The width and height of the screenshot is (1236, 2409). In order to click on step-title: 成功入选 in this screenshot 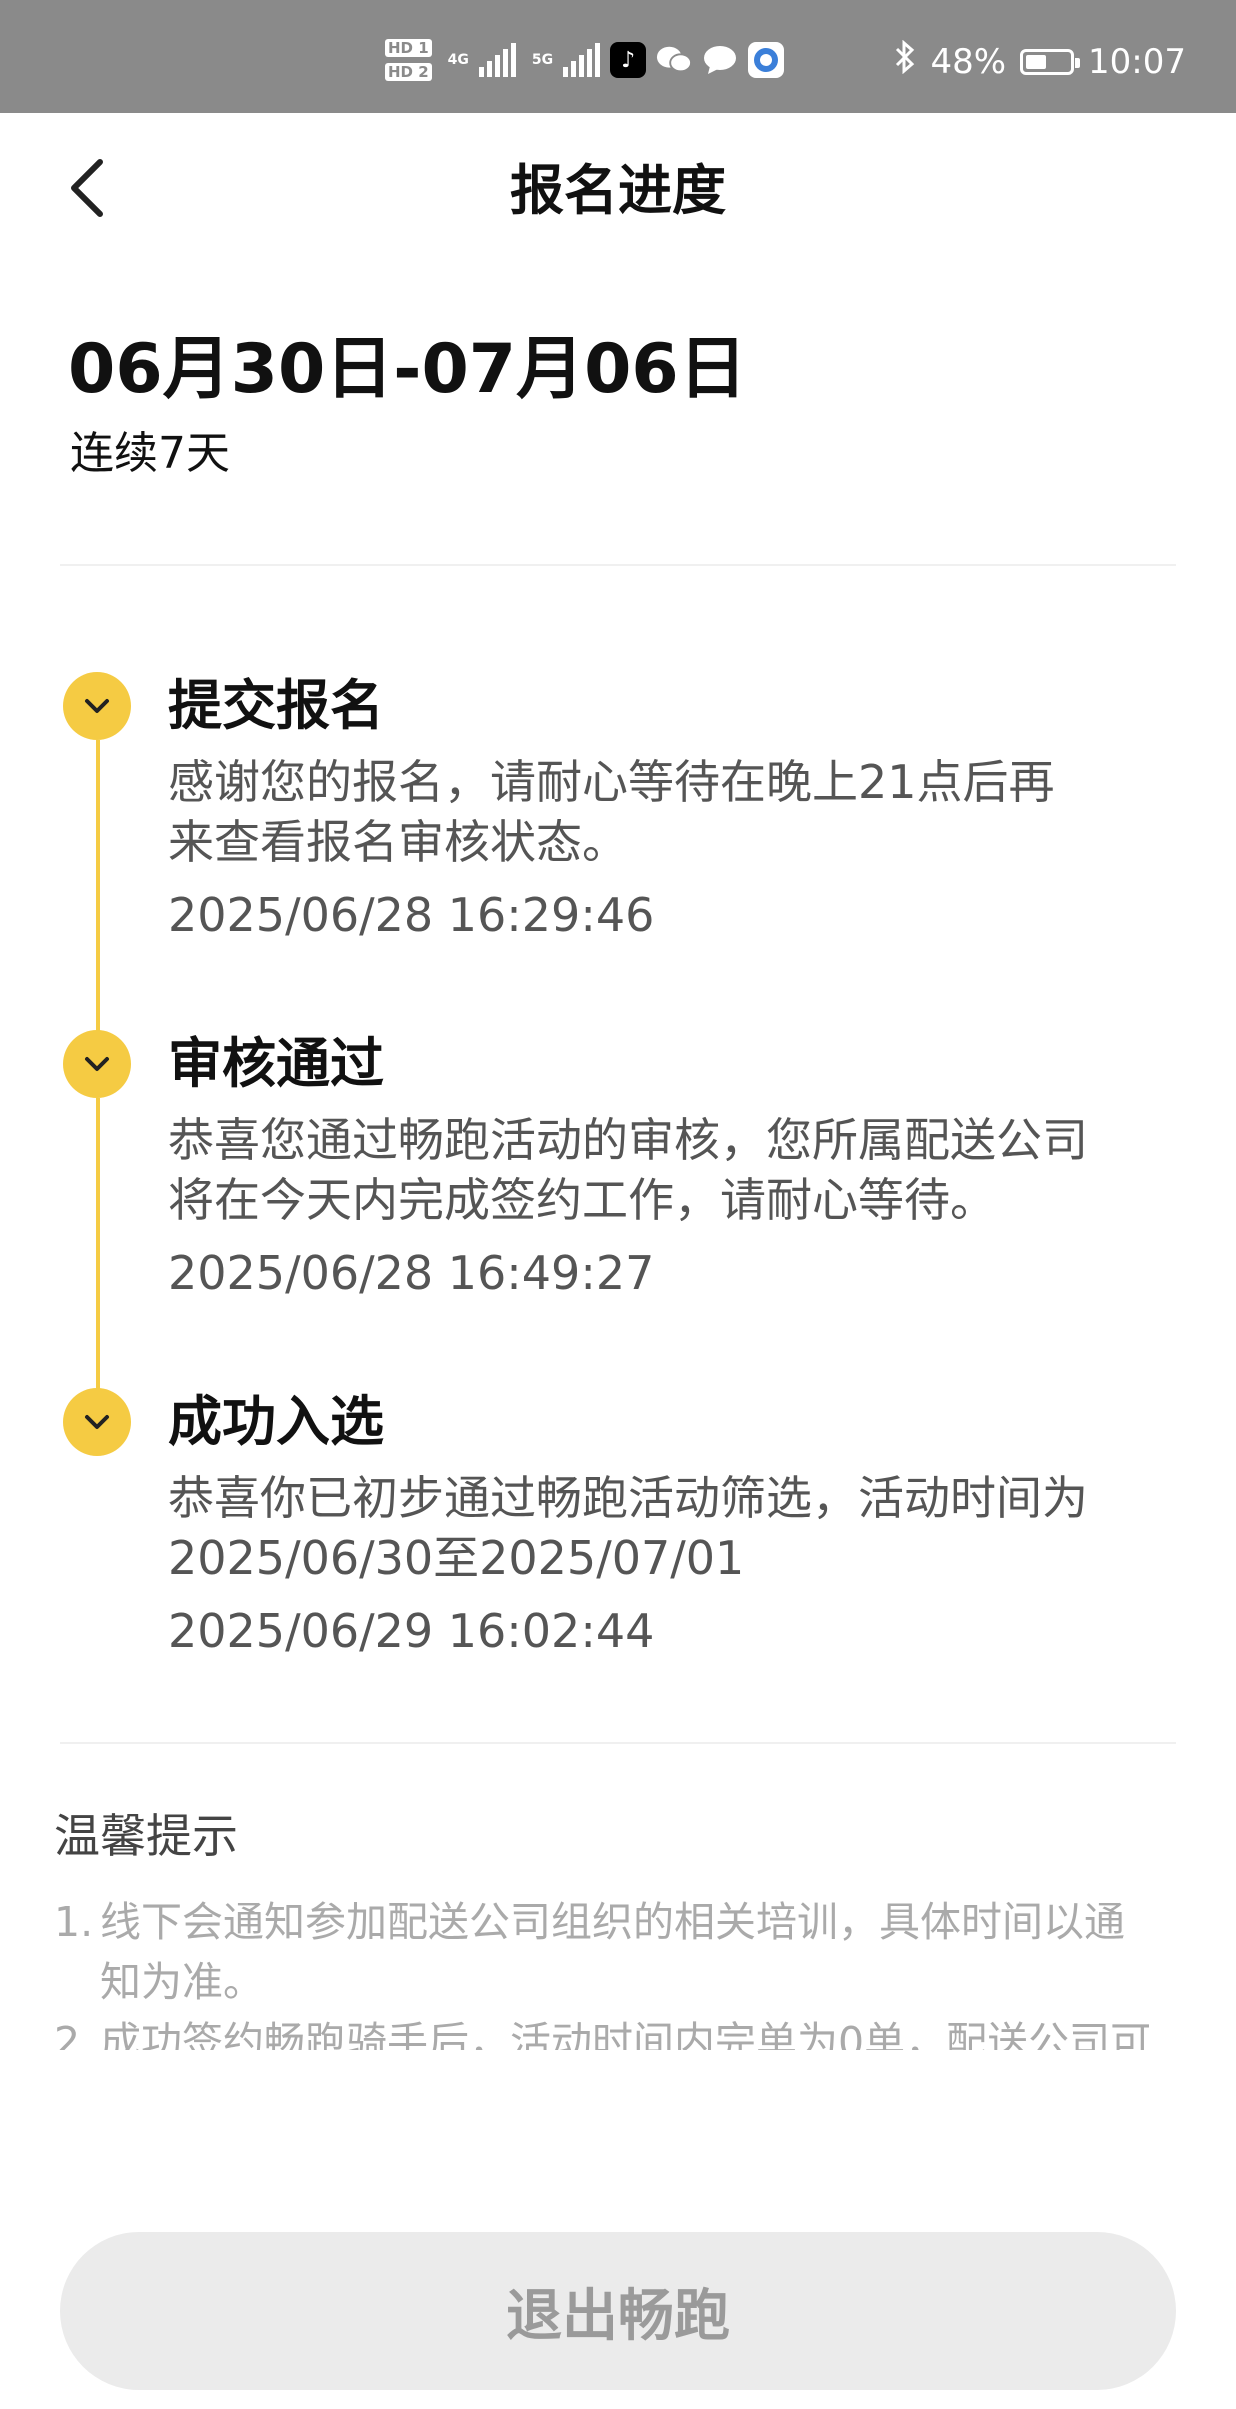, I will do `click(276, 1421)`.